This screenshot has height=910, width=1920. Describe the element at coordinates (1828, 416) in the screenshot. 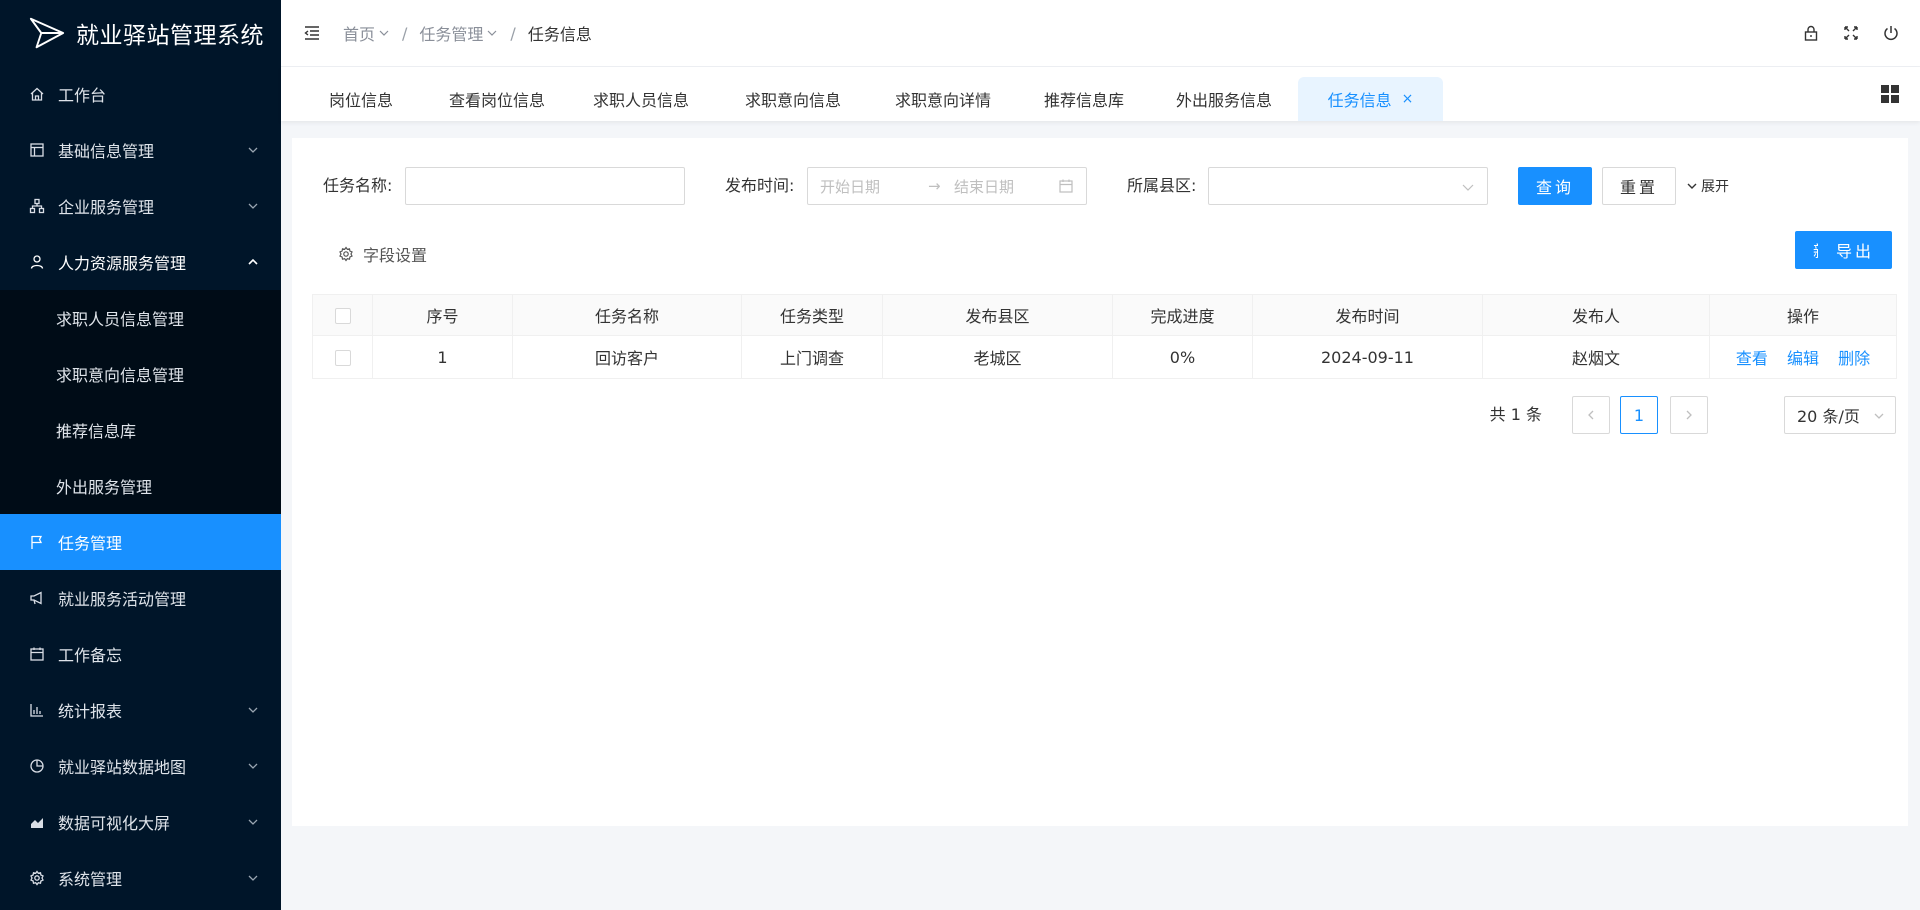

I see `page-size-label: 20 条/页` at that location.